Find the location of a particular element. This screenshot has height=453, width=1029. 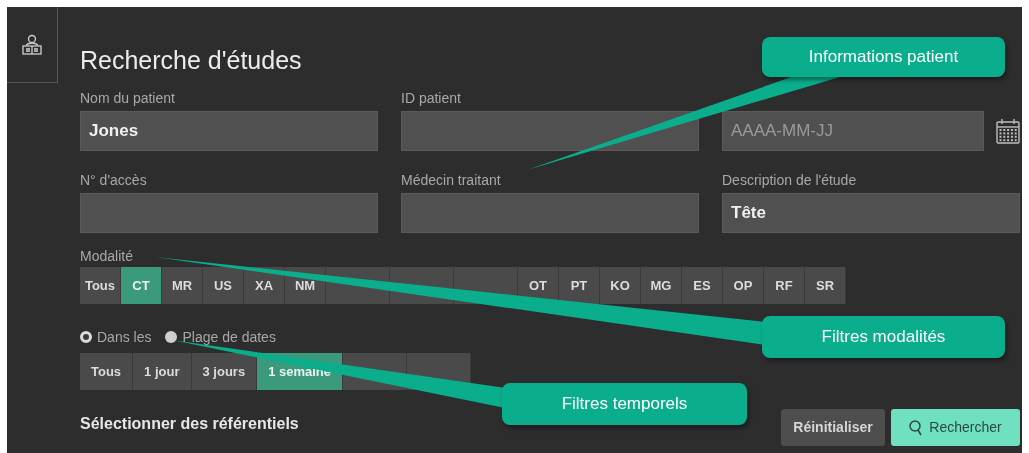

field-label: Description de l'étude is located at coordinates (789, 180).